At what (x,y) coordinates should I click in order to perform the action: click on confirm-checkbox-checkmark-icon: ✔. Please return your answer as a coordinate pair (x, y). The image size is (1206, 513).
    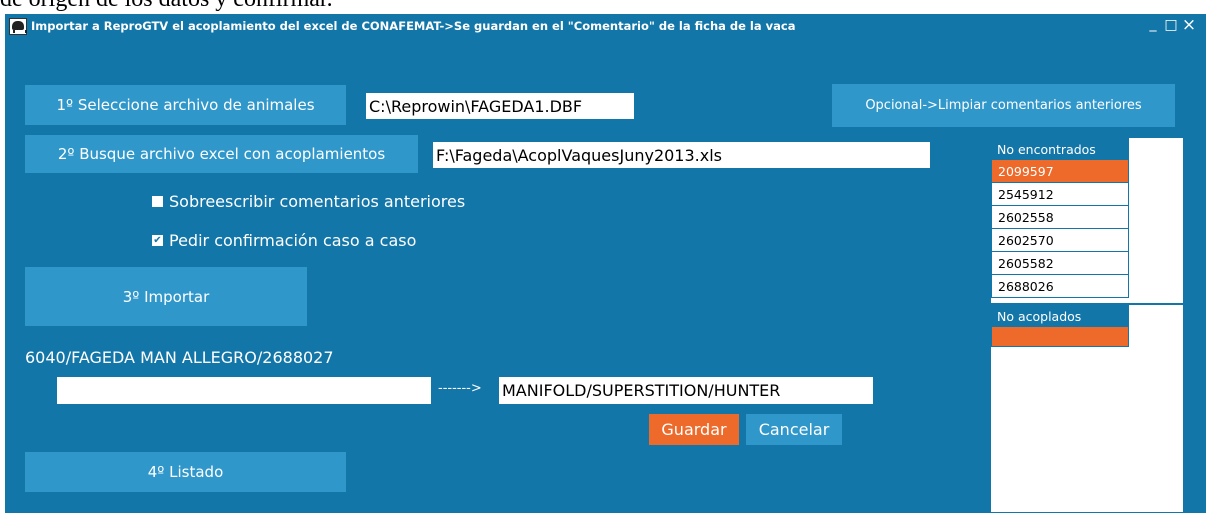
    Looking at the image, I should click on (157, 240).